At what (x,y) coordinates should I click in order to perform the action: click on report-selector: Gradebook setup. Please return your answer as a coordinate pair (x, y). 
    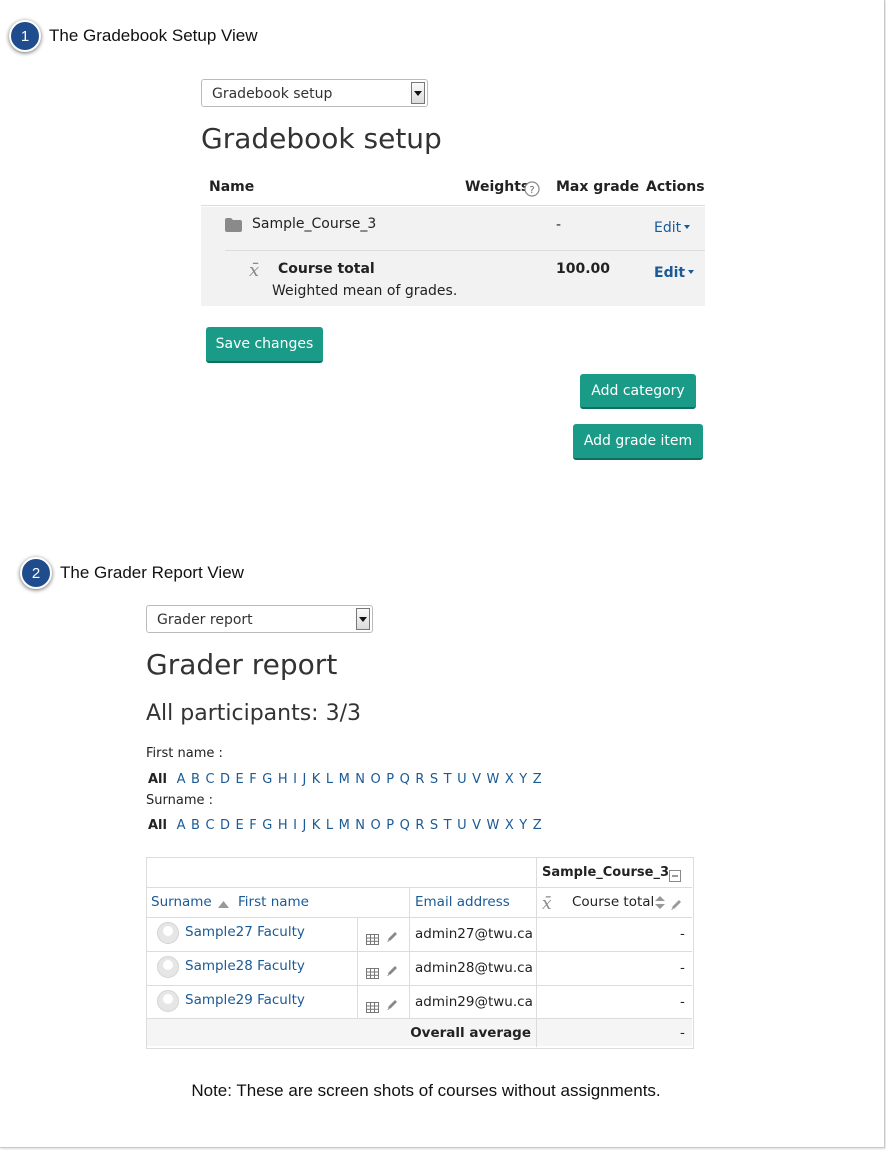
    Looking at the image, I should click on (314, 93).